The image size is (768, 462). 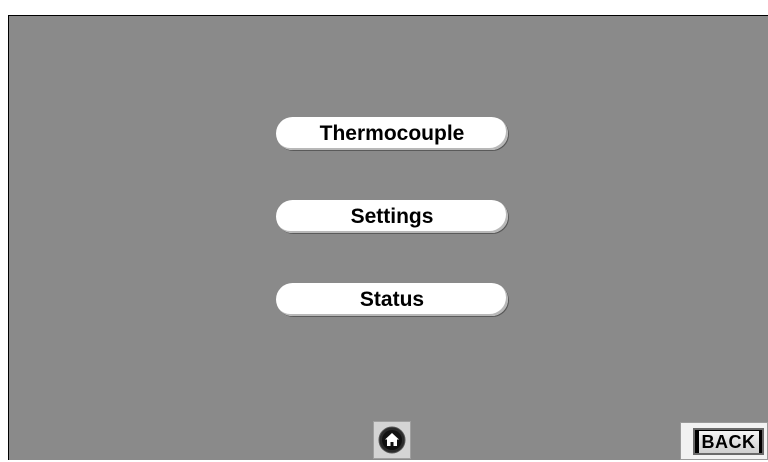 I want to click on thermocouple-button: Thermocouple, so click(x=392, y=133).